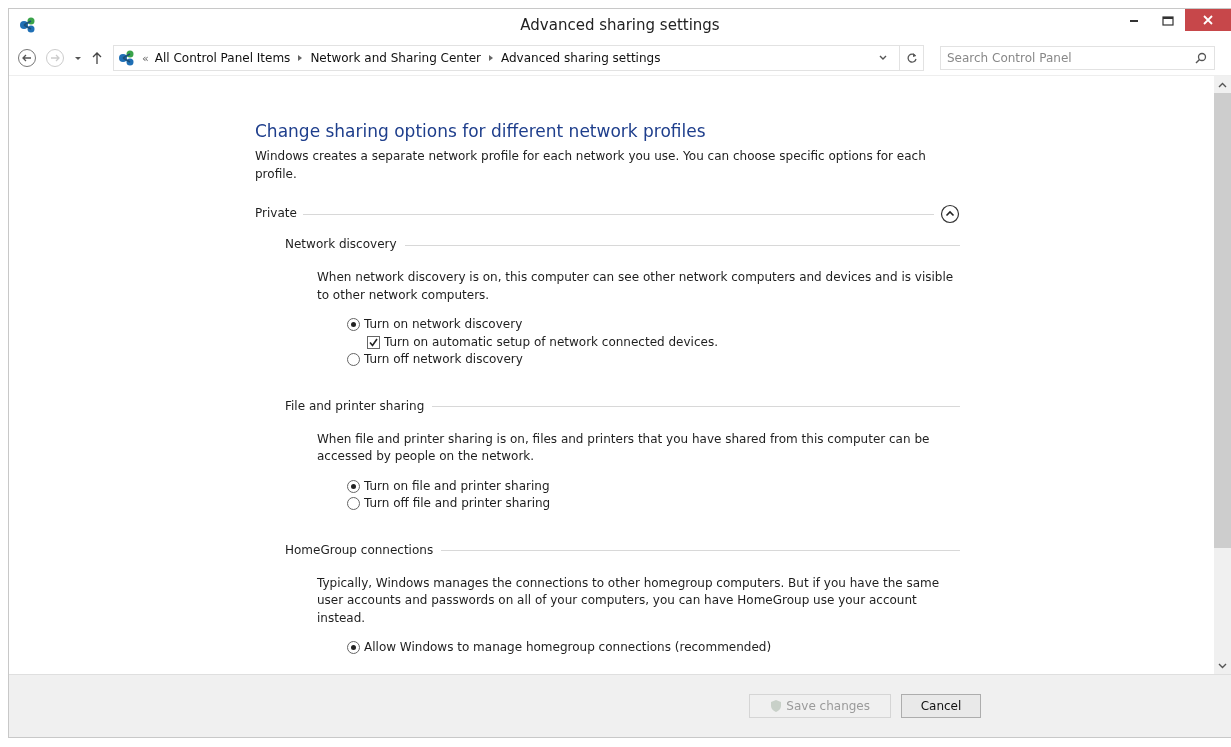  Describe the element at coordinates (1201, 58) in the screenshot. I see `search-icon` at that location.